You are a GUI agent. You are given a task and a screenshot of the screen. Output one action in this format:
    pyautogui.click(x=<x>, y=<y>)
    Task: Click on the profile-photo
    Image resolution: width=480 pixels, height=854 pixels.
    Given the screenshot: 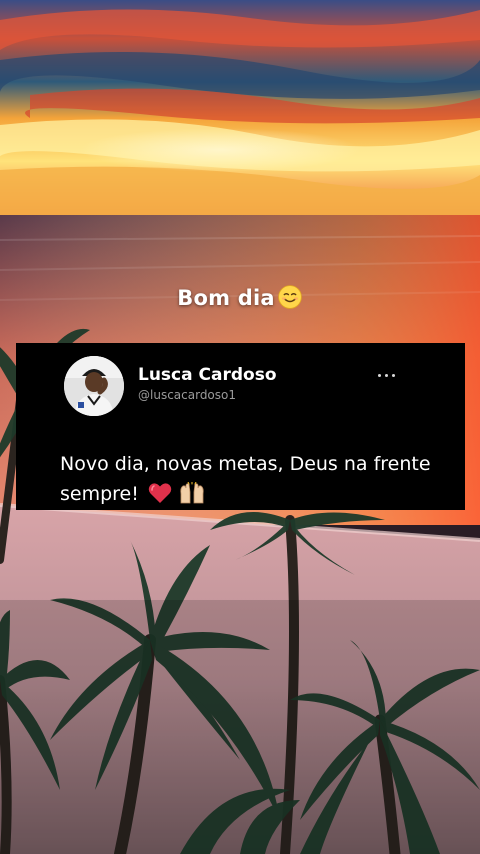 What is the action you would take?
    pyautogui.click(x=94, y=386)
    